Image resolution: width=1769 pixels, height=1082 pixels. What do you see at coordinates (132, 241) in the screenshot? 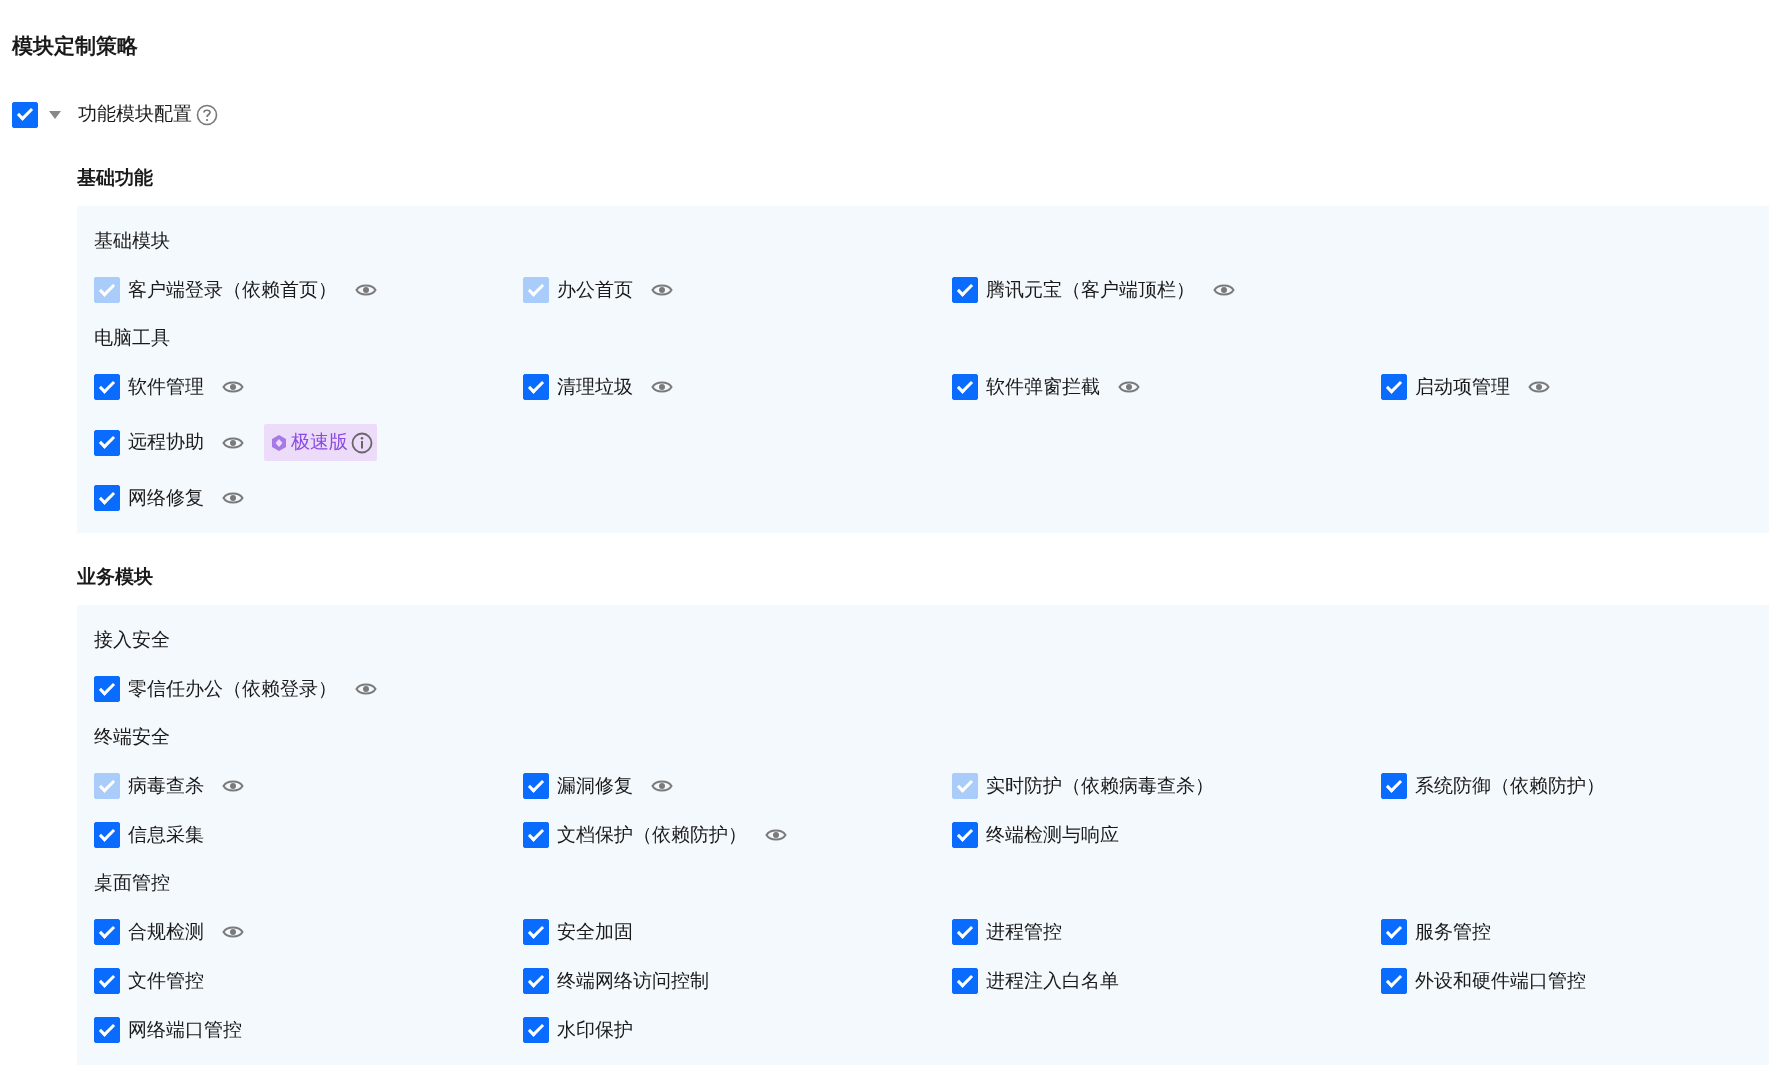
I see `group-label: 基础模块` at bounding box center [132, 241].